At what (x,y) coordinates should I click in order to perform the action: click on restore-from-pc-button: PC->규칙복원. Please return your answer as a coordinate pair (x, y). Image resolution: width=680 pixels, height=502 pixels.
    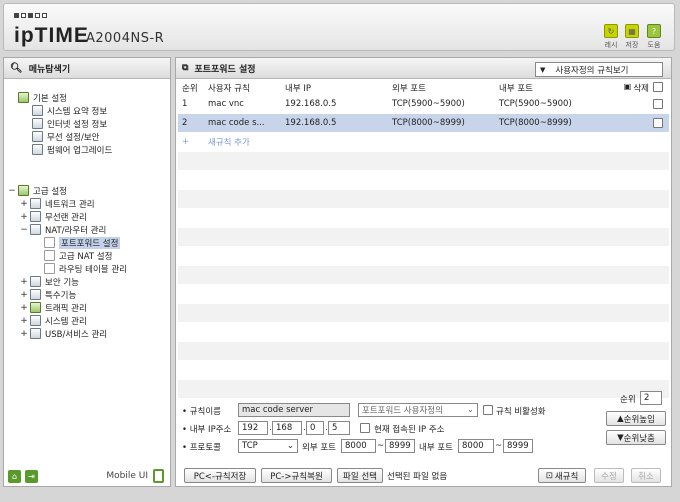
    Looking at the image, I should click on (296, 475).